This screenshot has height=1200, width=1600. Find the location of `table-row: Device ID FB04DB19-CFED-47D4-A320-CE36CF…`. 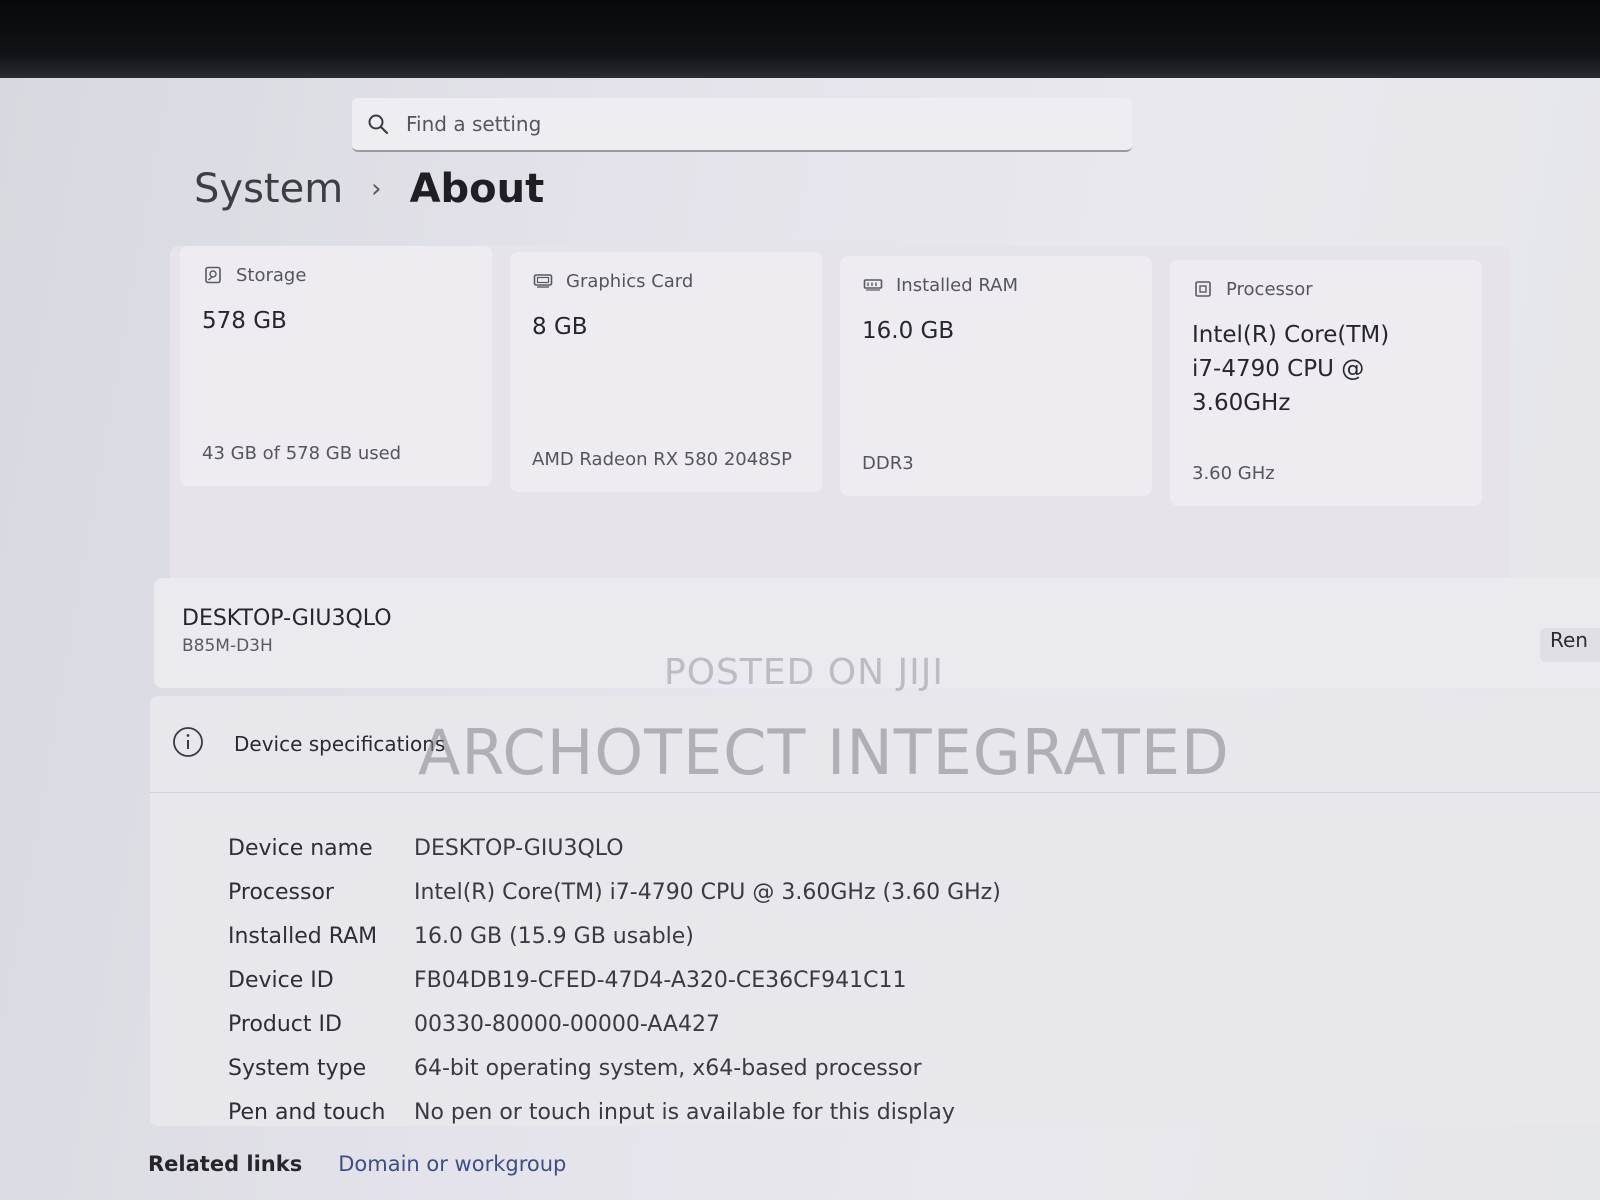

table-row: Device ID FB04DB19-CFED-47D4-A320-CE36CF… is located at coordinates (614, 980).